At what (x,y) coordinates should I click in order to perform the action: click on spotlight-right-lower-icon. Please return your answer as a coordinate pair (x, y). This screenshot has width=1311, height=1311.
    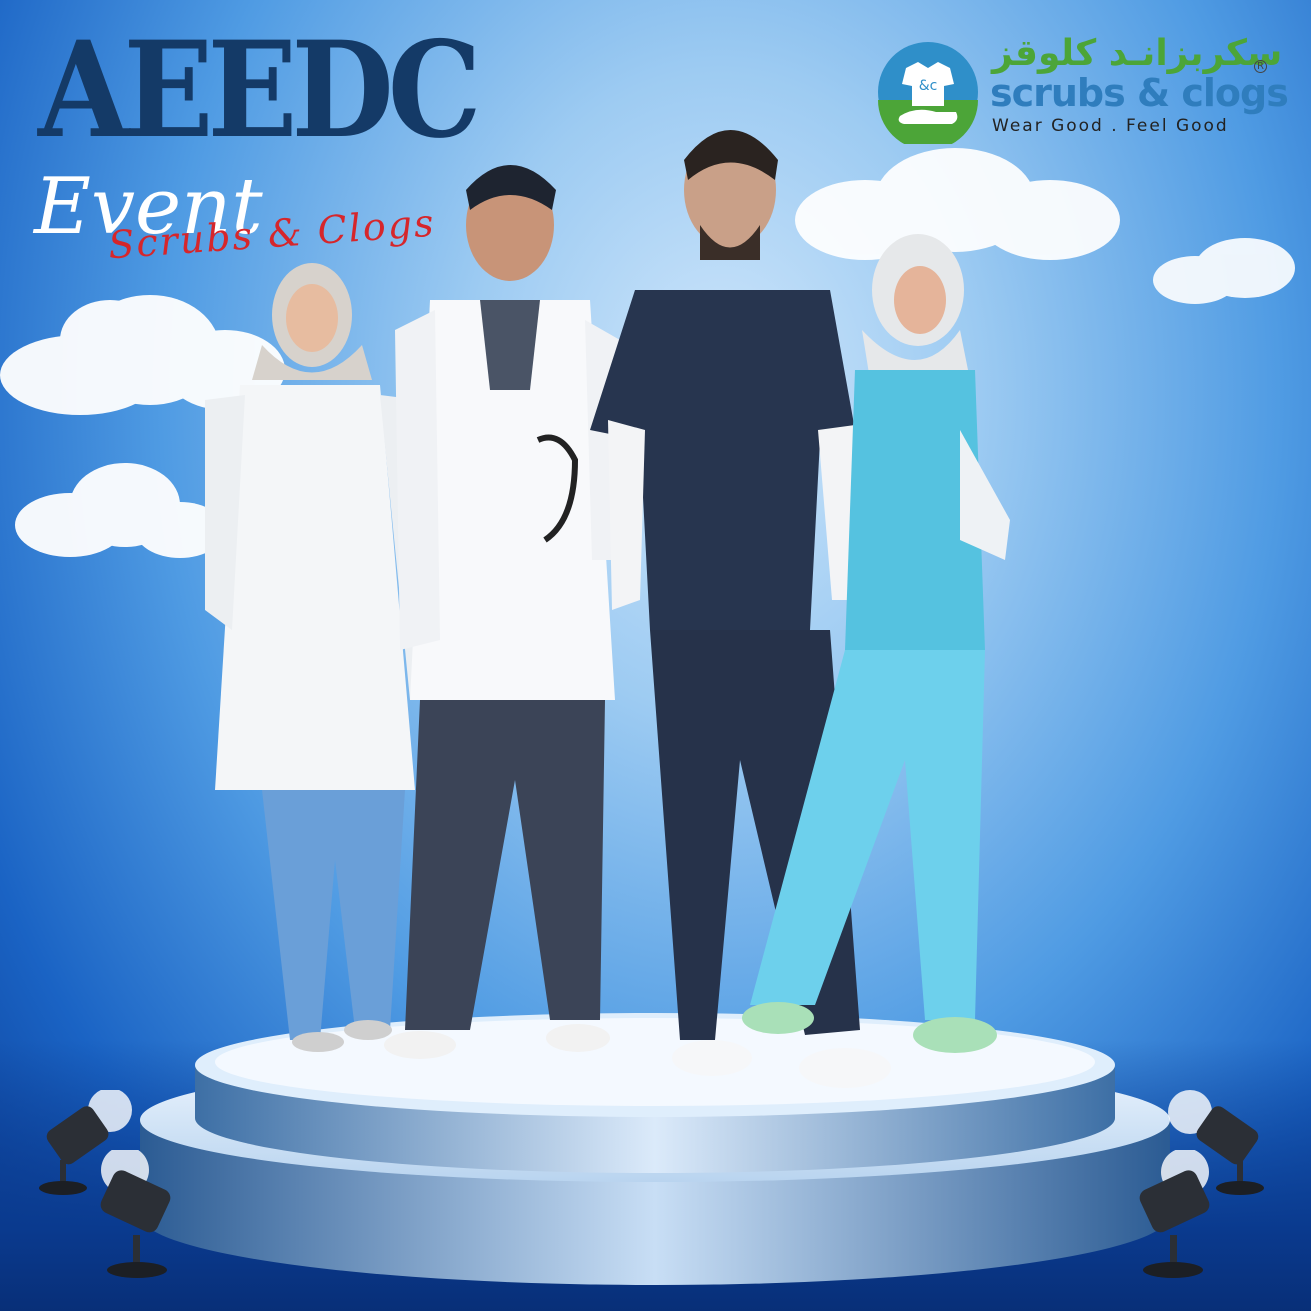
    Looking at the image, I should click on (1174, 1214).